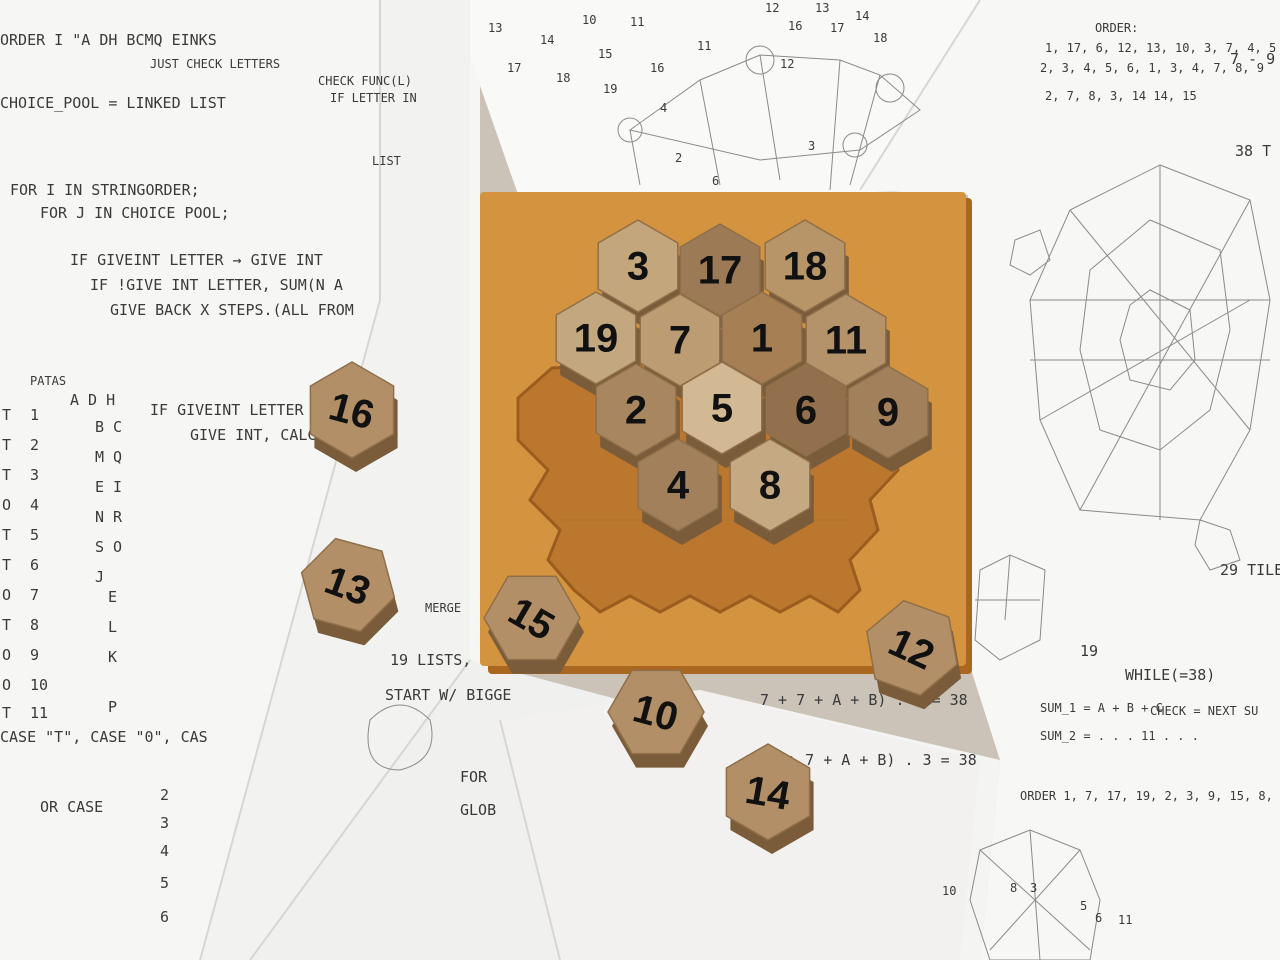  What do you see at coordinates (232, 310) in the screenshot?
I see `note-give-line-3: GIVE BACK X STEPS.(ALL FROM` at bounding box center [232, 310].